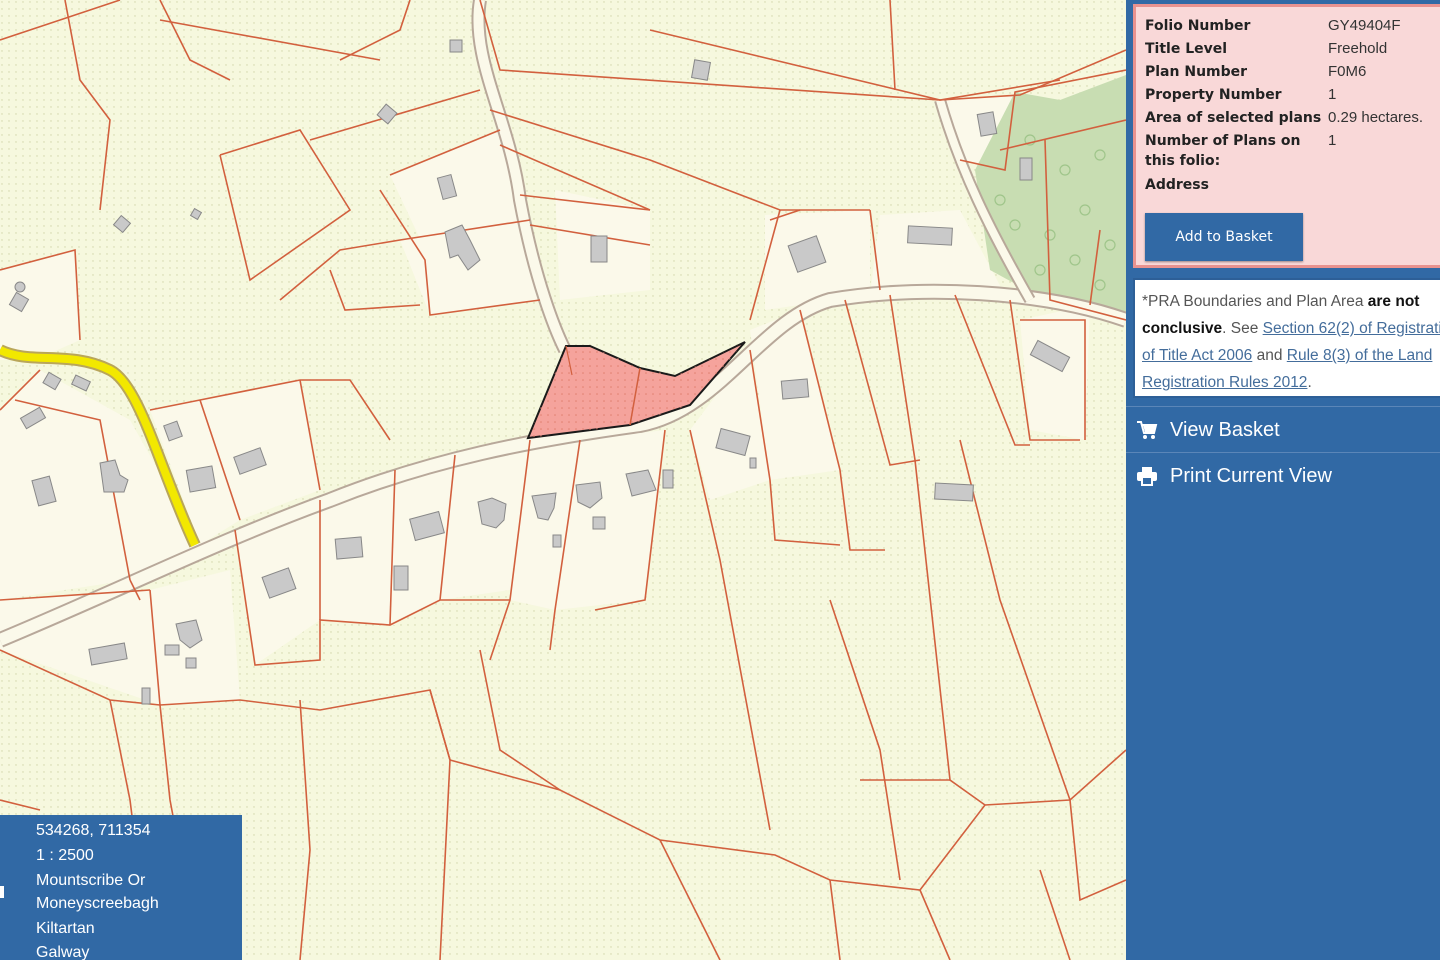  Describe the element at coordinates (65, 855) in the screenshot. I see `map-scale: 1 : 2500` at that location.